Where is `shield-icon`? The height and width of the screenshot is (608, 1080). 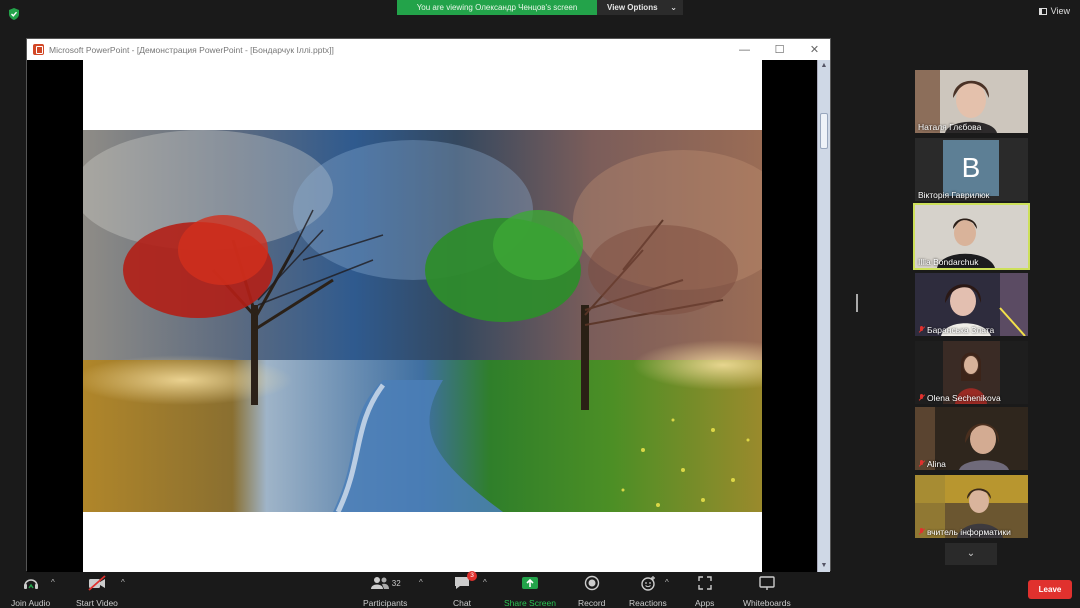
shield-icon is located at coordinates (14, 14).